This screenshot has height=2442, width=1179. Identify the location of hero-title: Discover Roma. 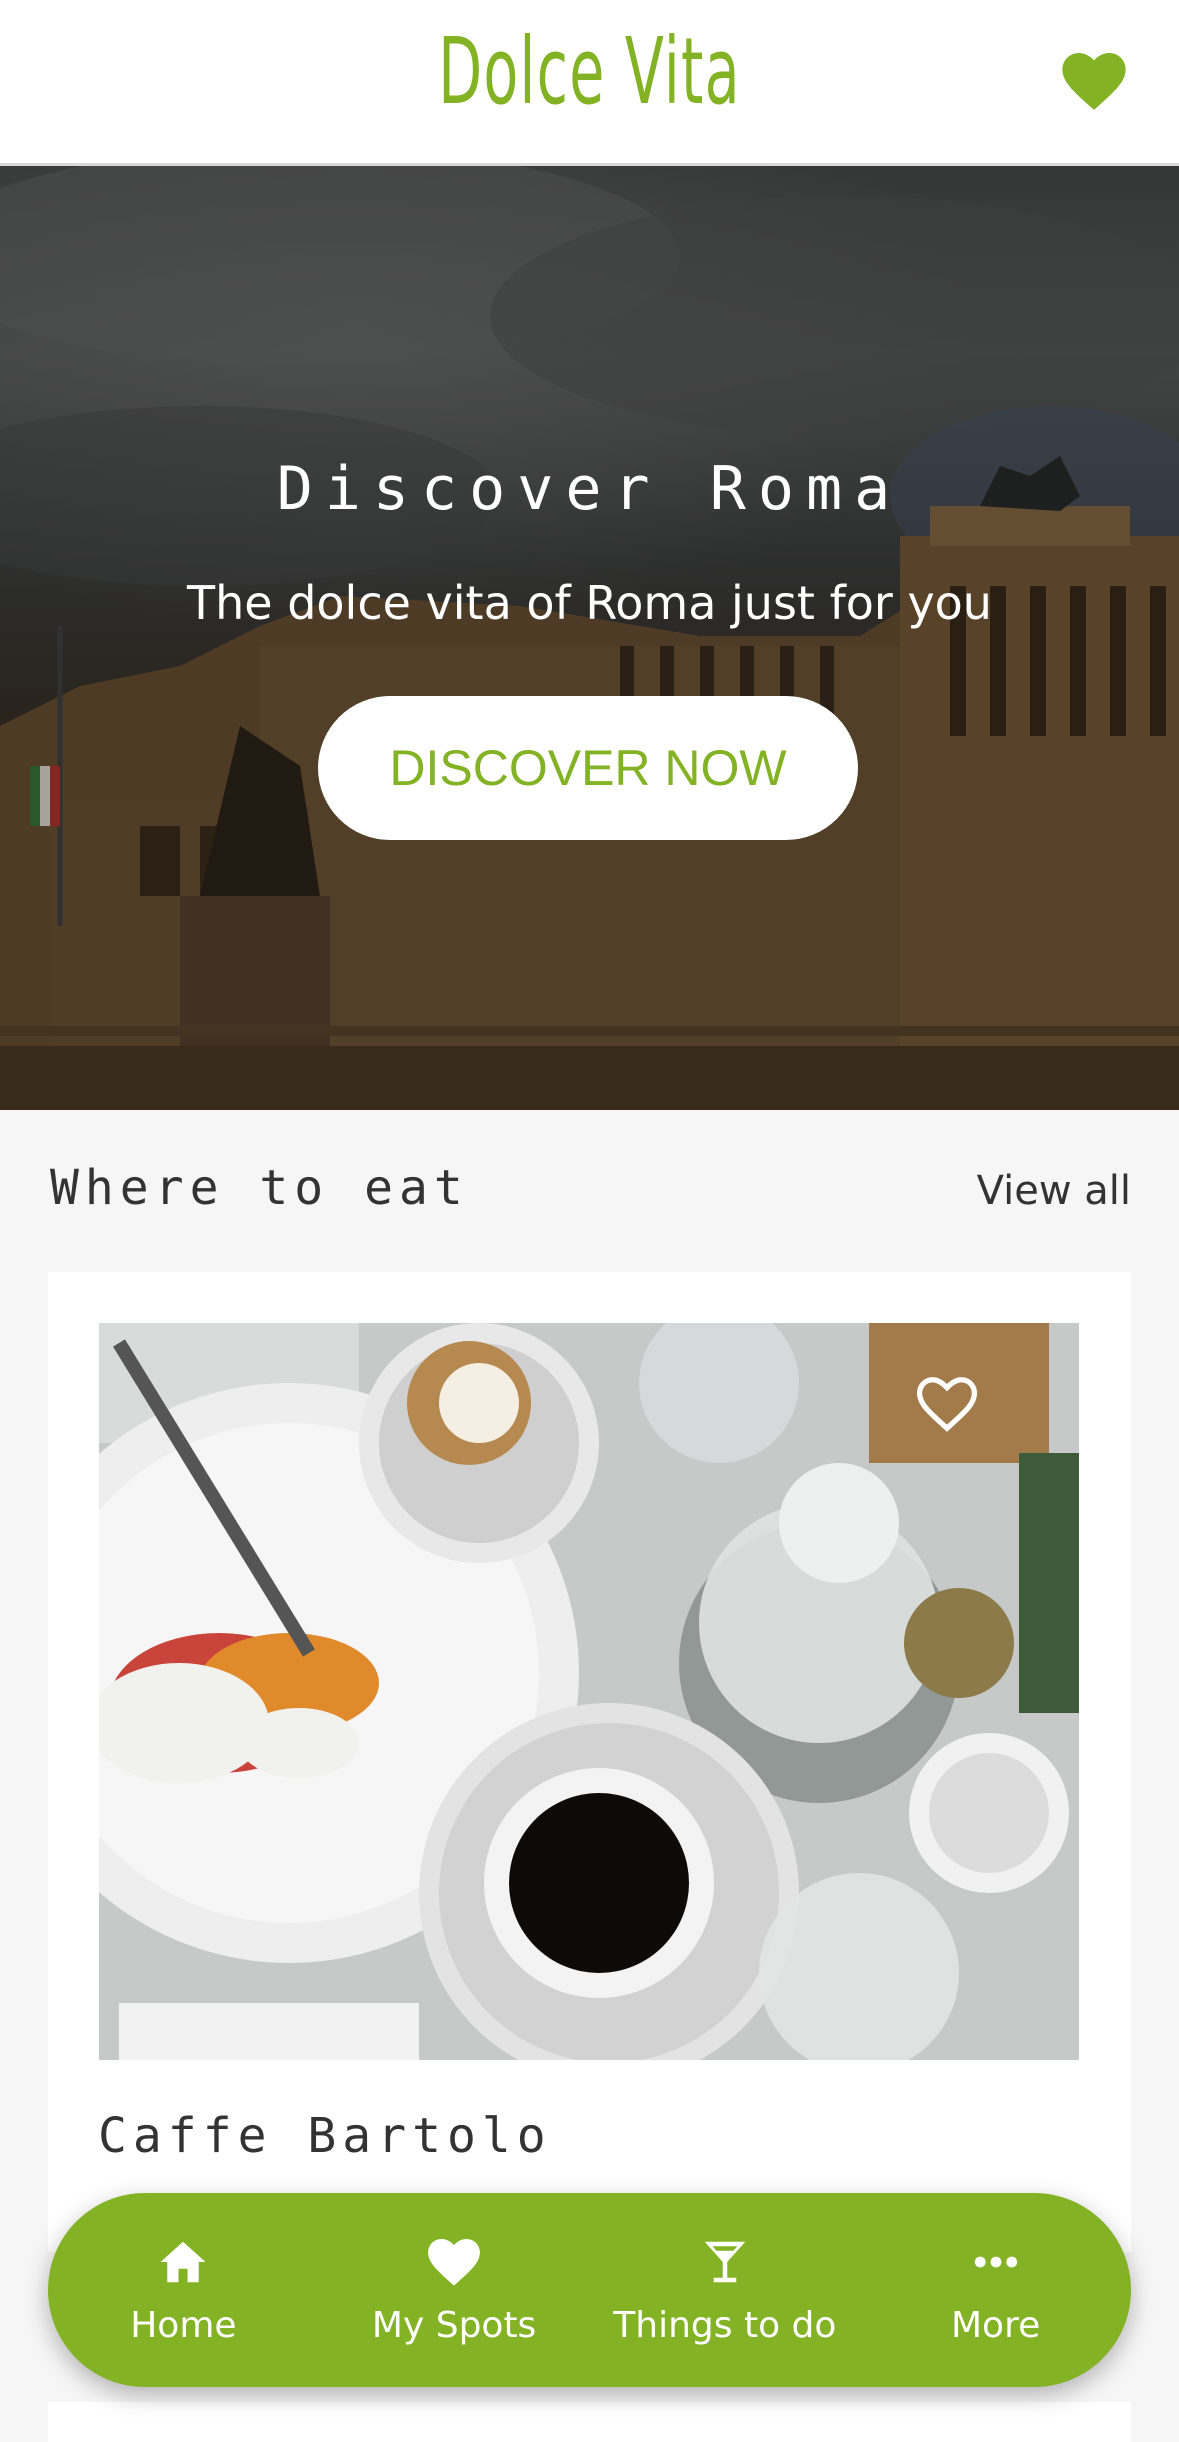
(589, 489).